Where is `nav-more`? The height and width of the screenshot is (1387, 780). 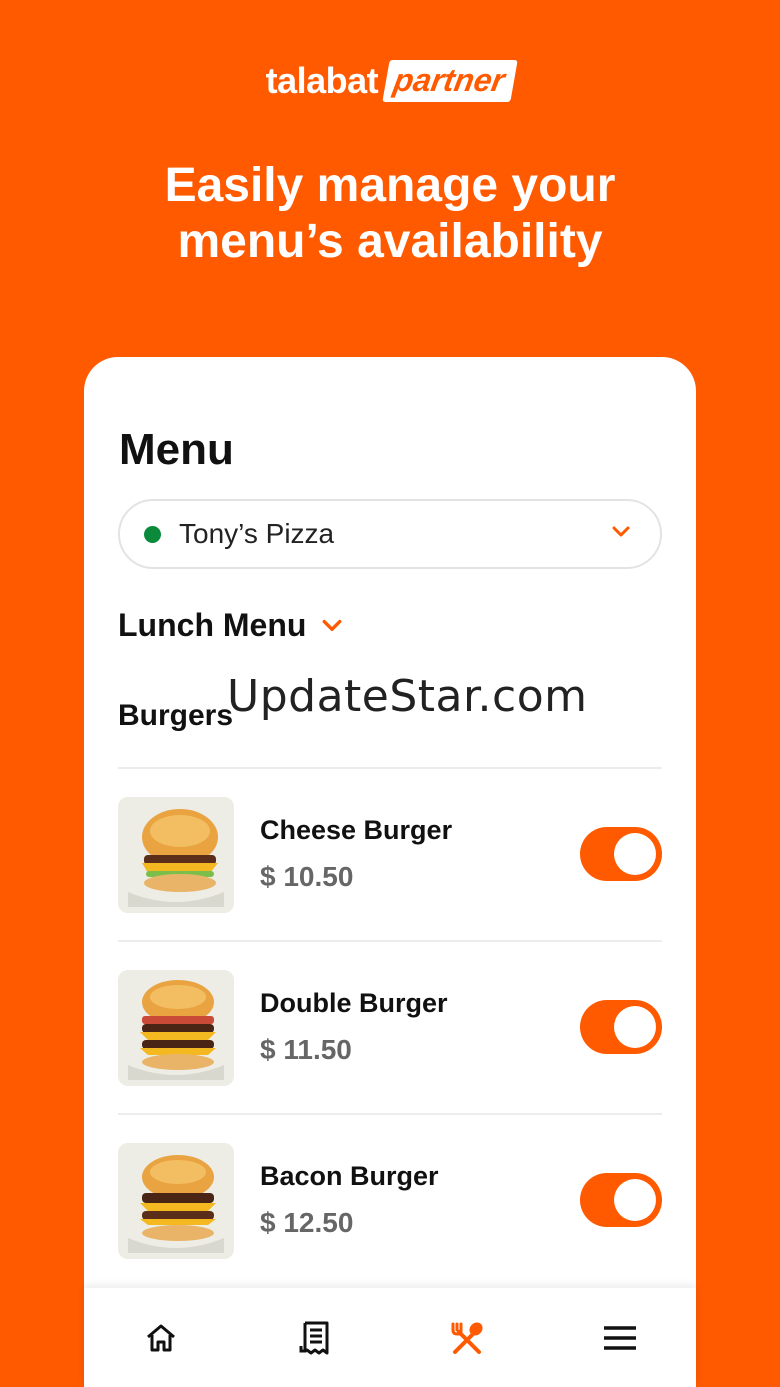
nav-more is located at coordinates (620, 1338).